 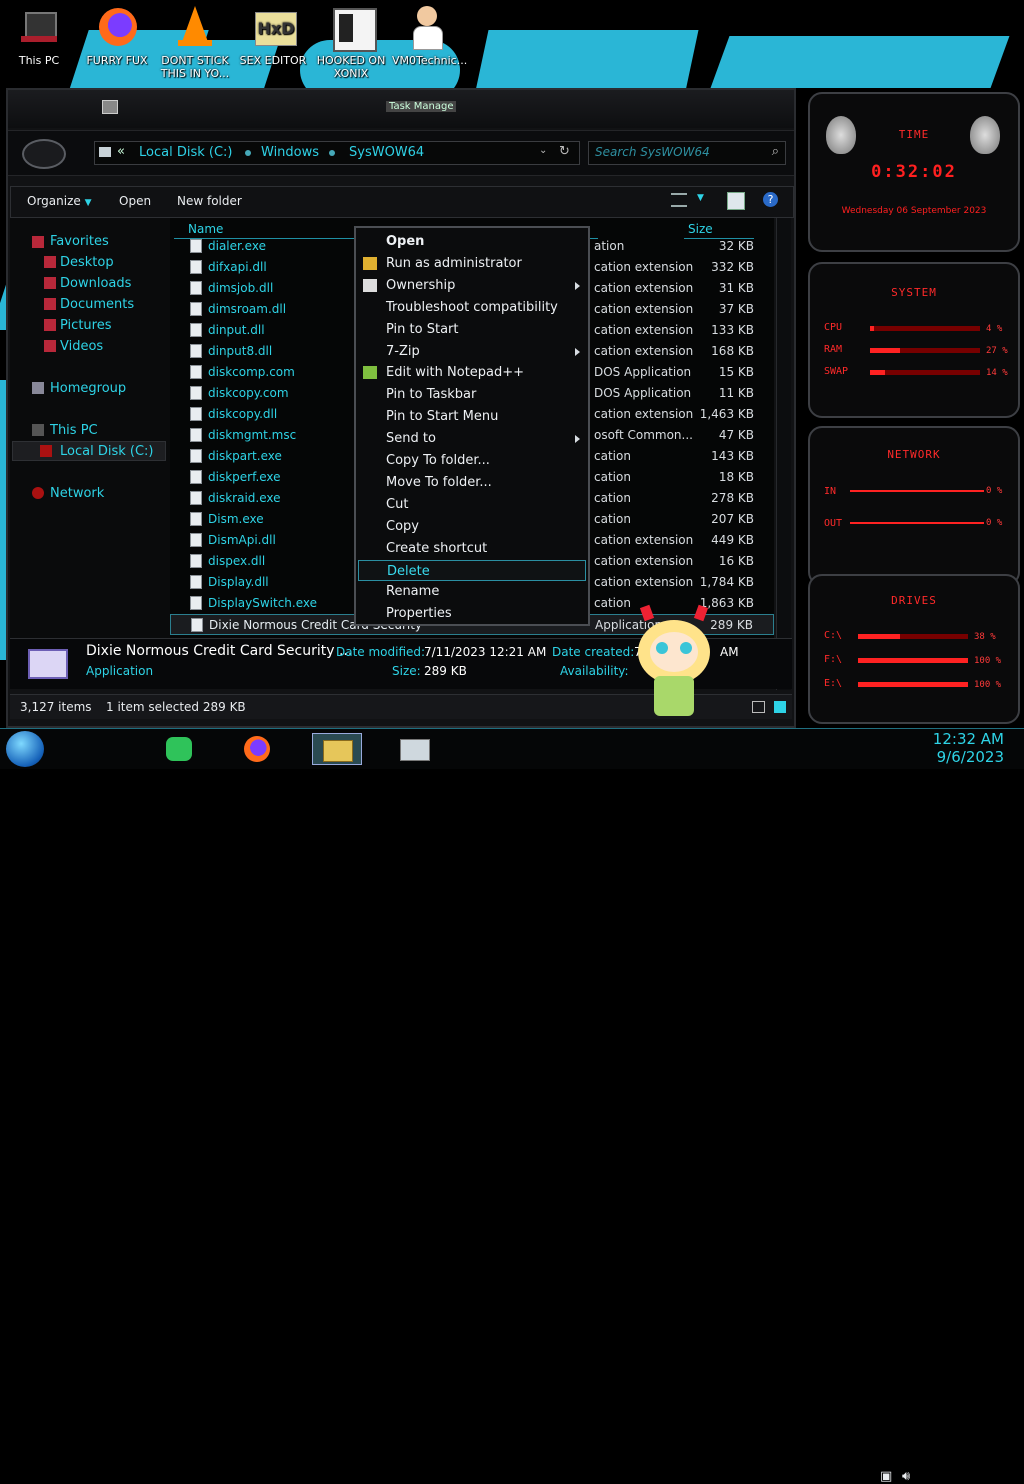 I want to click on taskbar-clock-date: 9/6/2023, so click(x=970, y=757).